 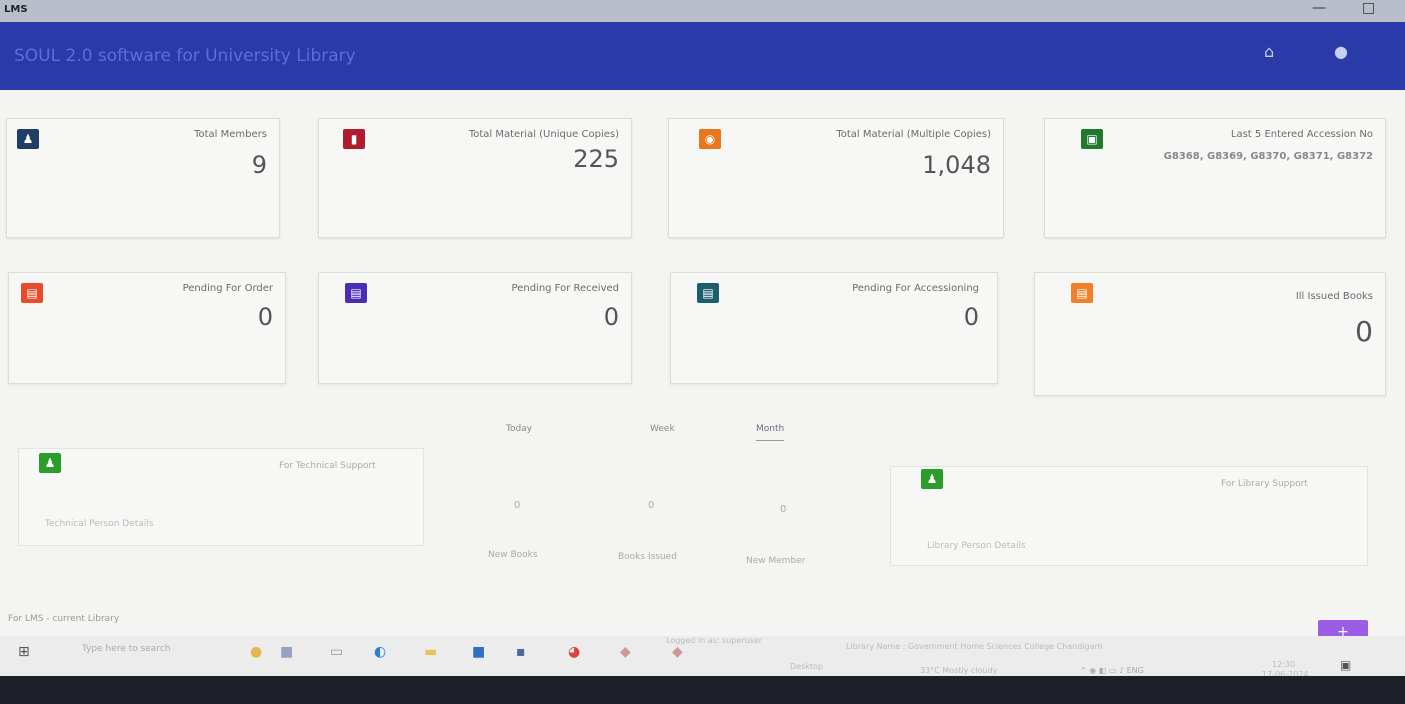 What do you see at coordinates (834, 328) in the screenshot?
I see `card-pending-accessioning: ▤ Pending For Accessioning 0` at bounding box center [834, 328].